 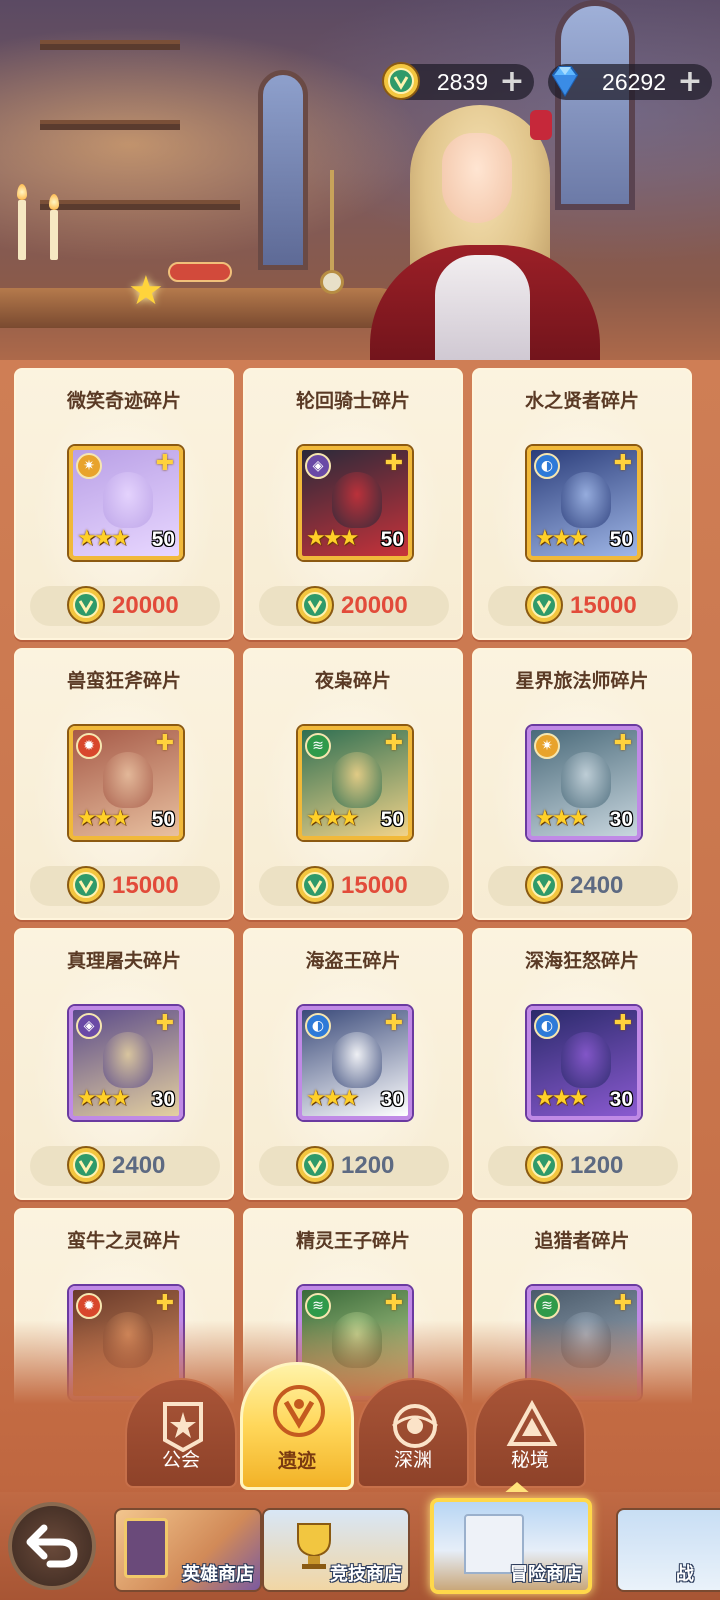 I want to click on relic-emblem-icon, so click(x=299, y=1411).